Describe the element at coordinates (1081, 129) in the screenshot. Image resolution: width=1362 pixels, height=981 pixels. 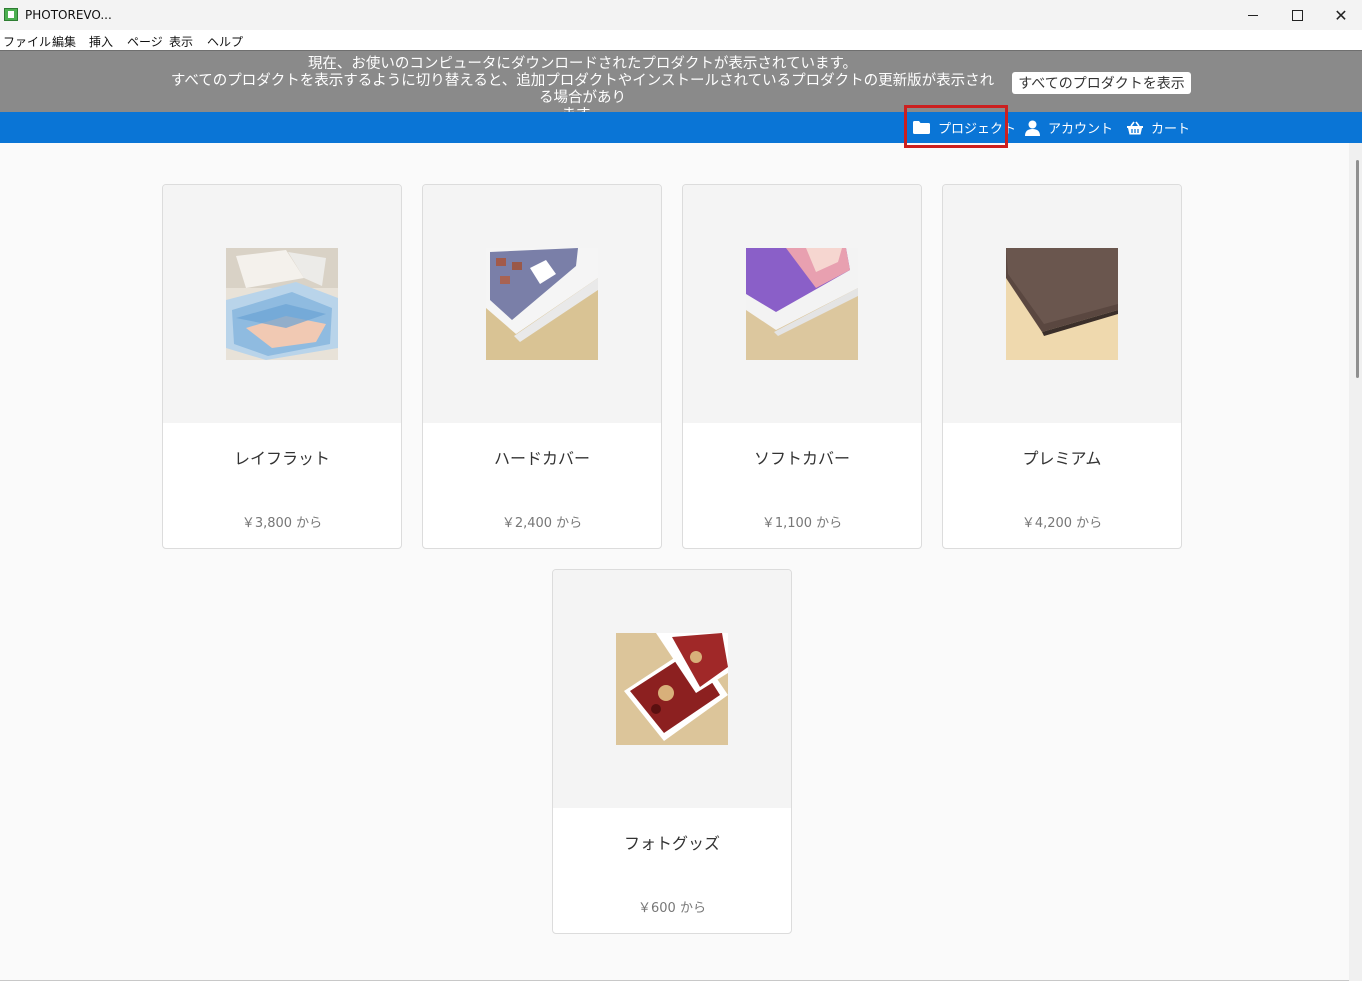
I see `nav-account-label: アカウント` at that location.